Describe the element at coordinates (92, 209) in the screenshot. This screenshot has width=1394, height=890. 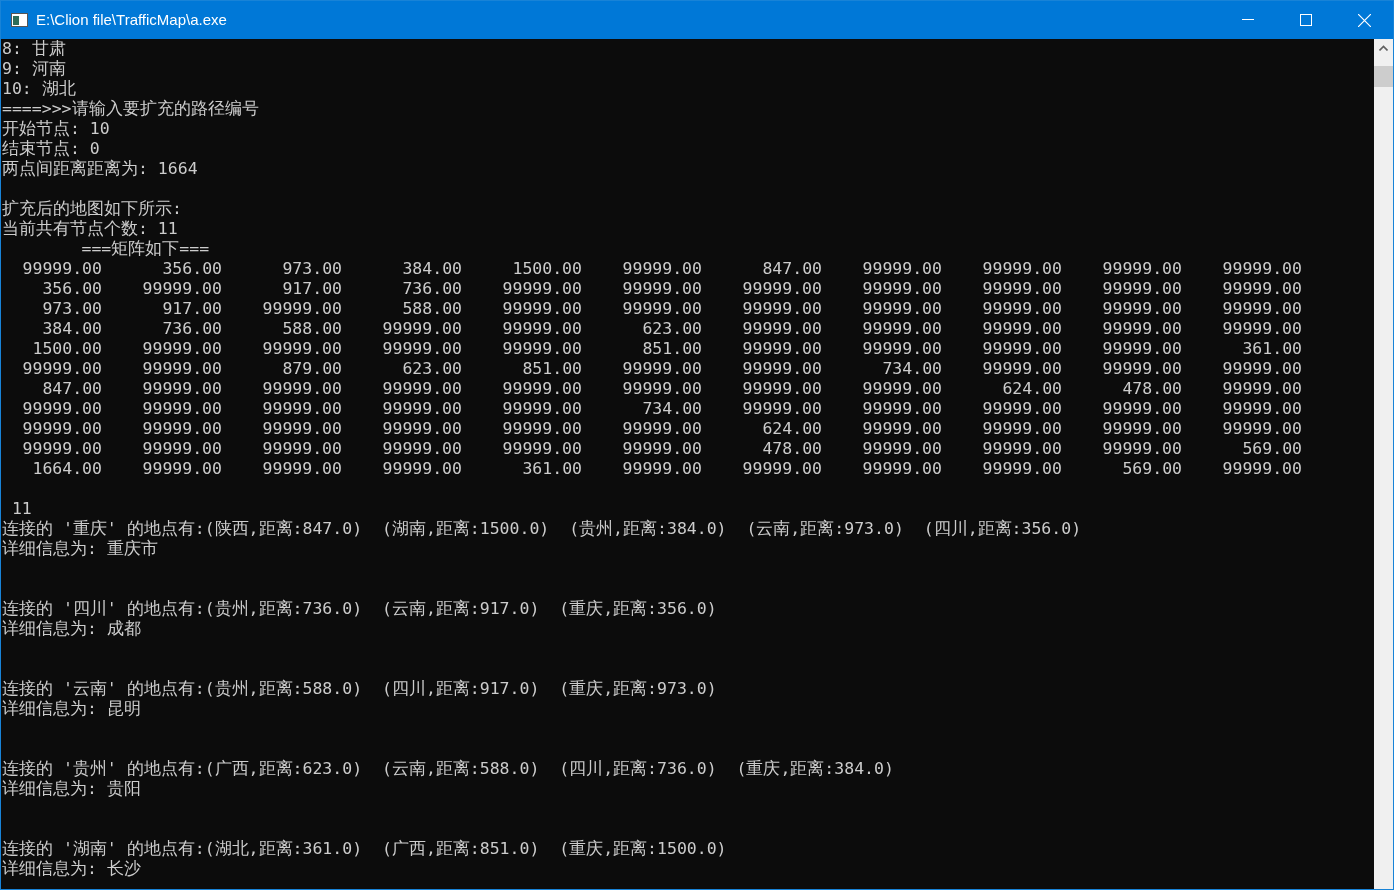
I see `console-line: 扩充后的地图如下所示:` at that location.